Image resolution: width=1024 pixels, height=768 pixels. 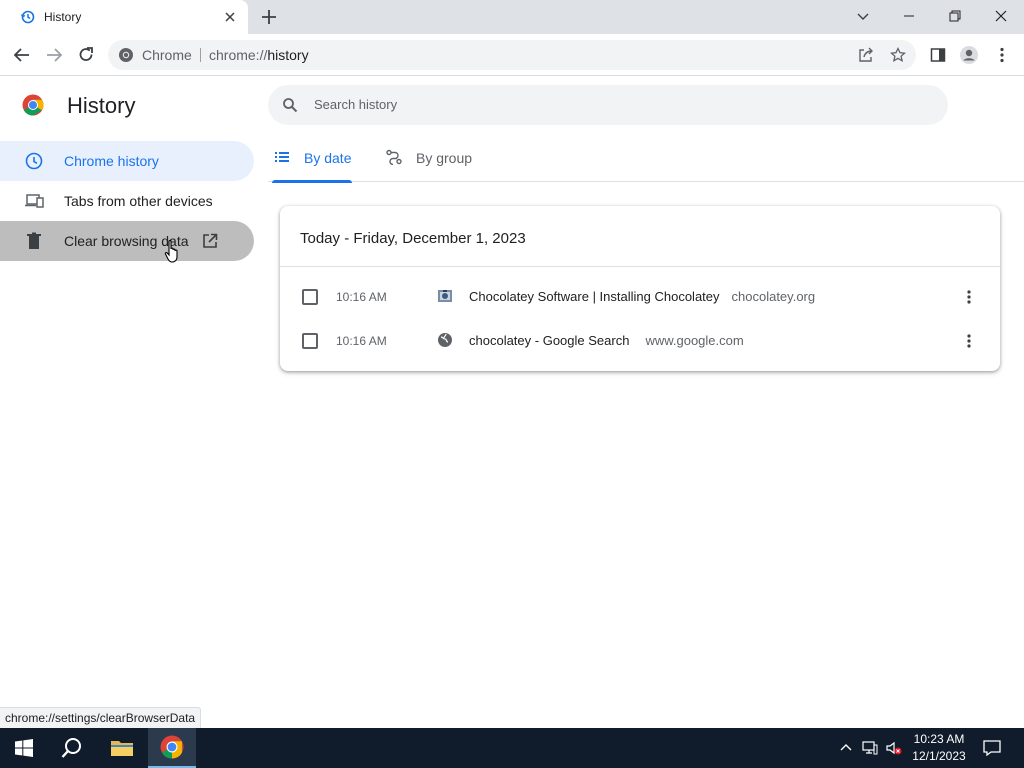 I want to click on arrow-left-icon, so click(x=21, y=55).